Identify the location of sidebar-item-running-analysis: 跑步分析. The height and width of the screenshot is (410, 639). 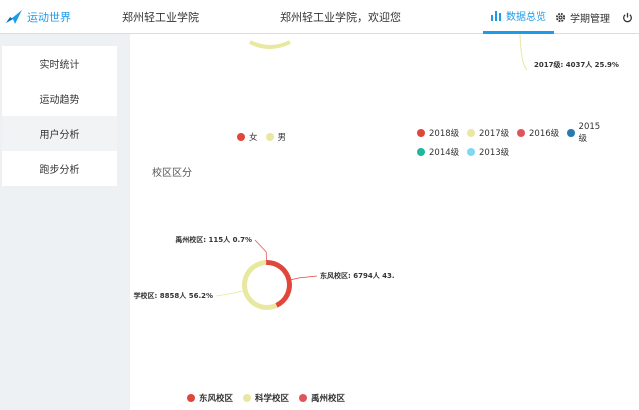
(59, 168).